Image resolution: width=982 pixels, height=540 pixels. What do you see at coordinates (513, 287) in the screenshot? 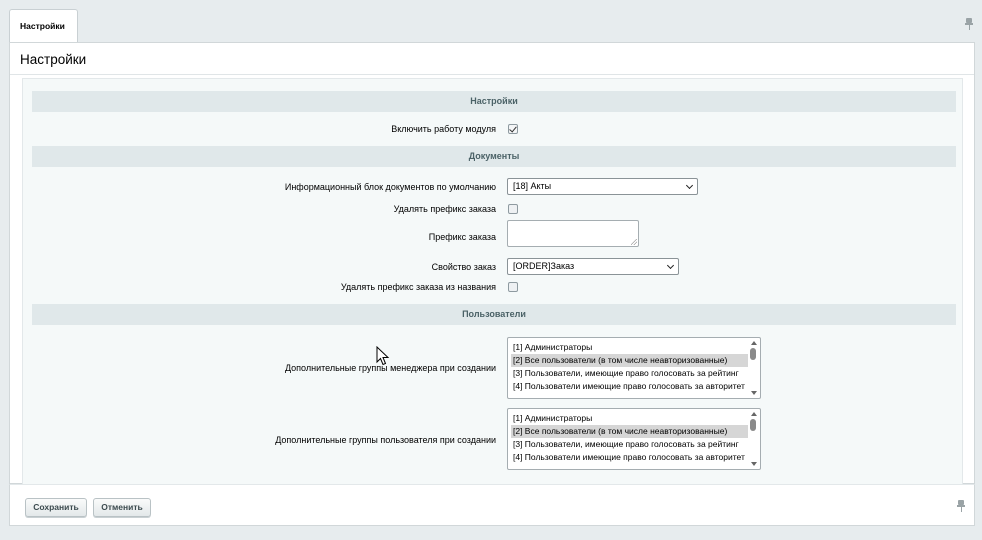
I see `remove-prefix-name-checkbox` at bounding box center [513, 287].